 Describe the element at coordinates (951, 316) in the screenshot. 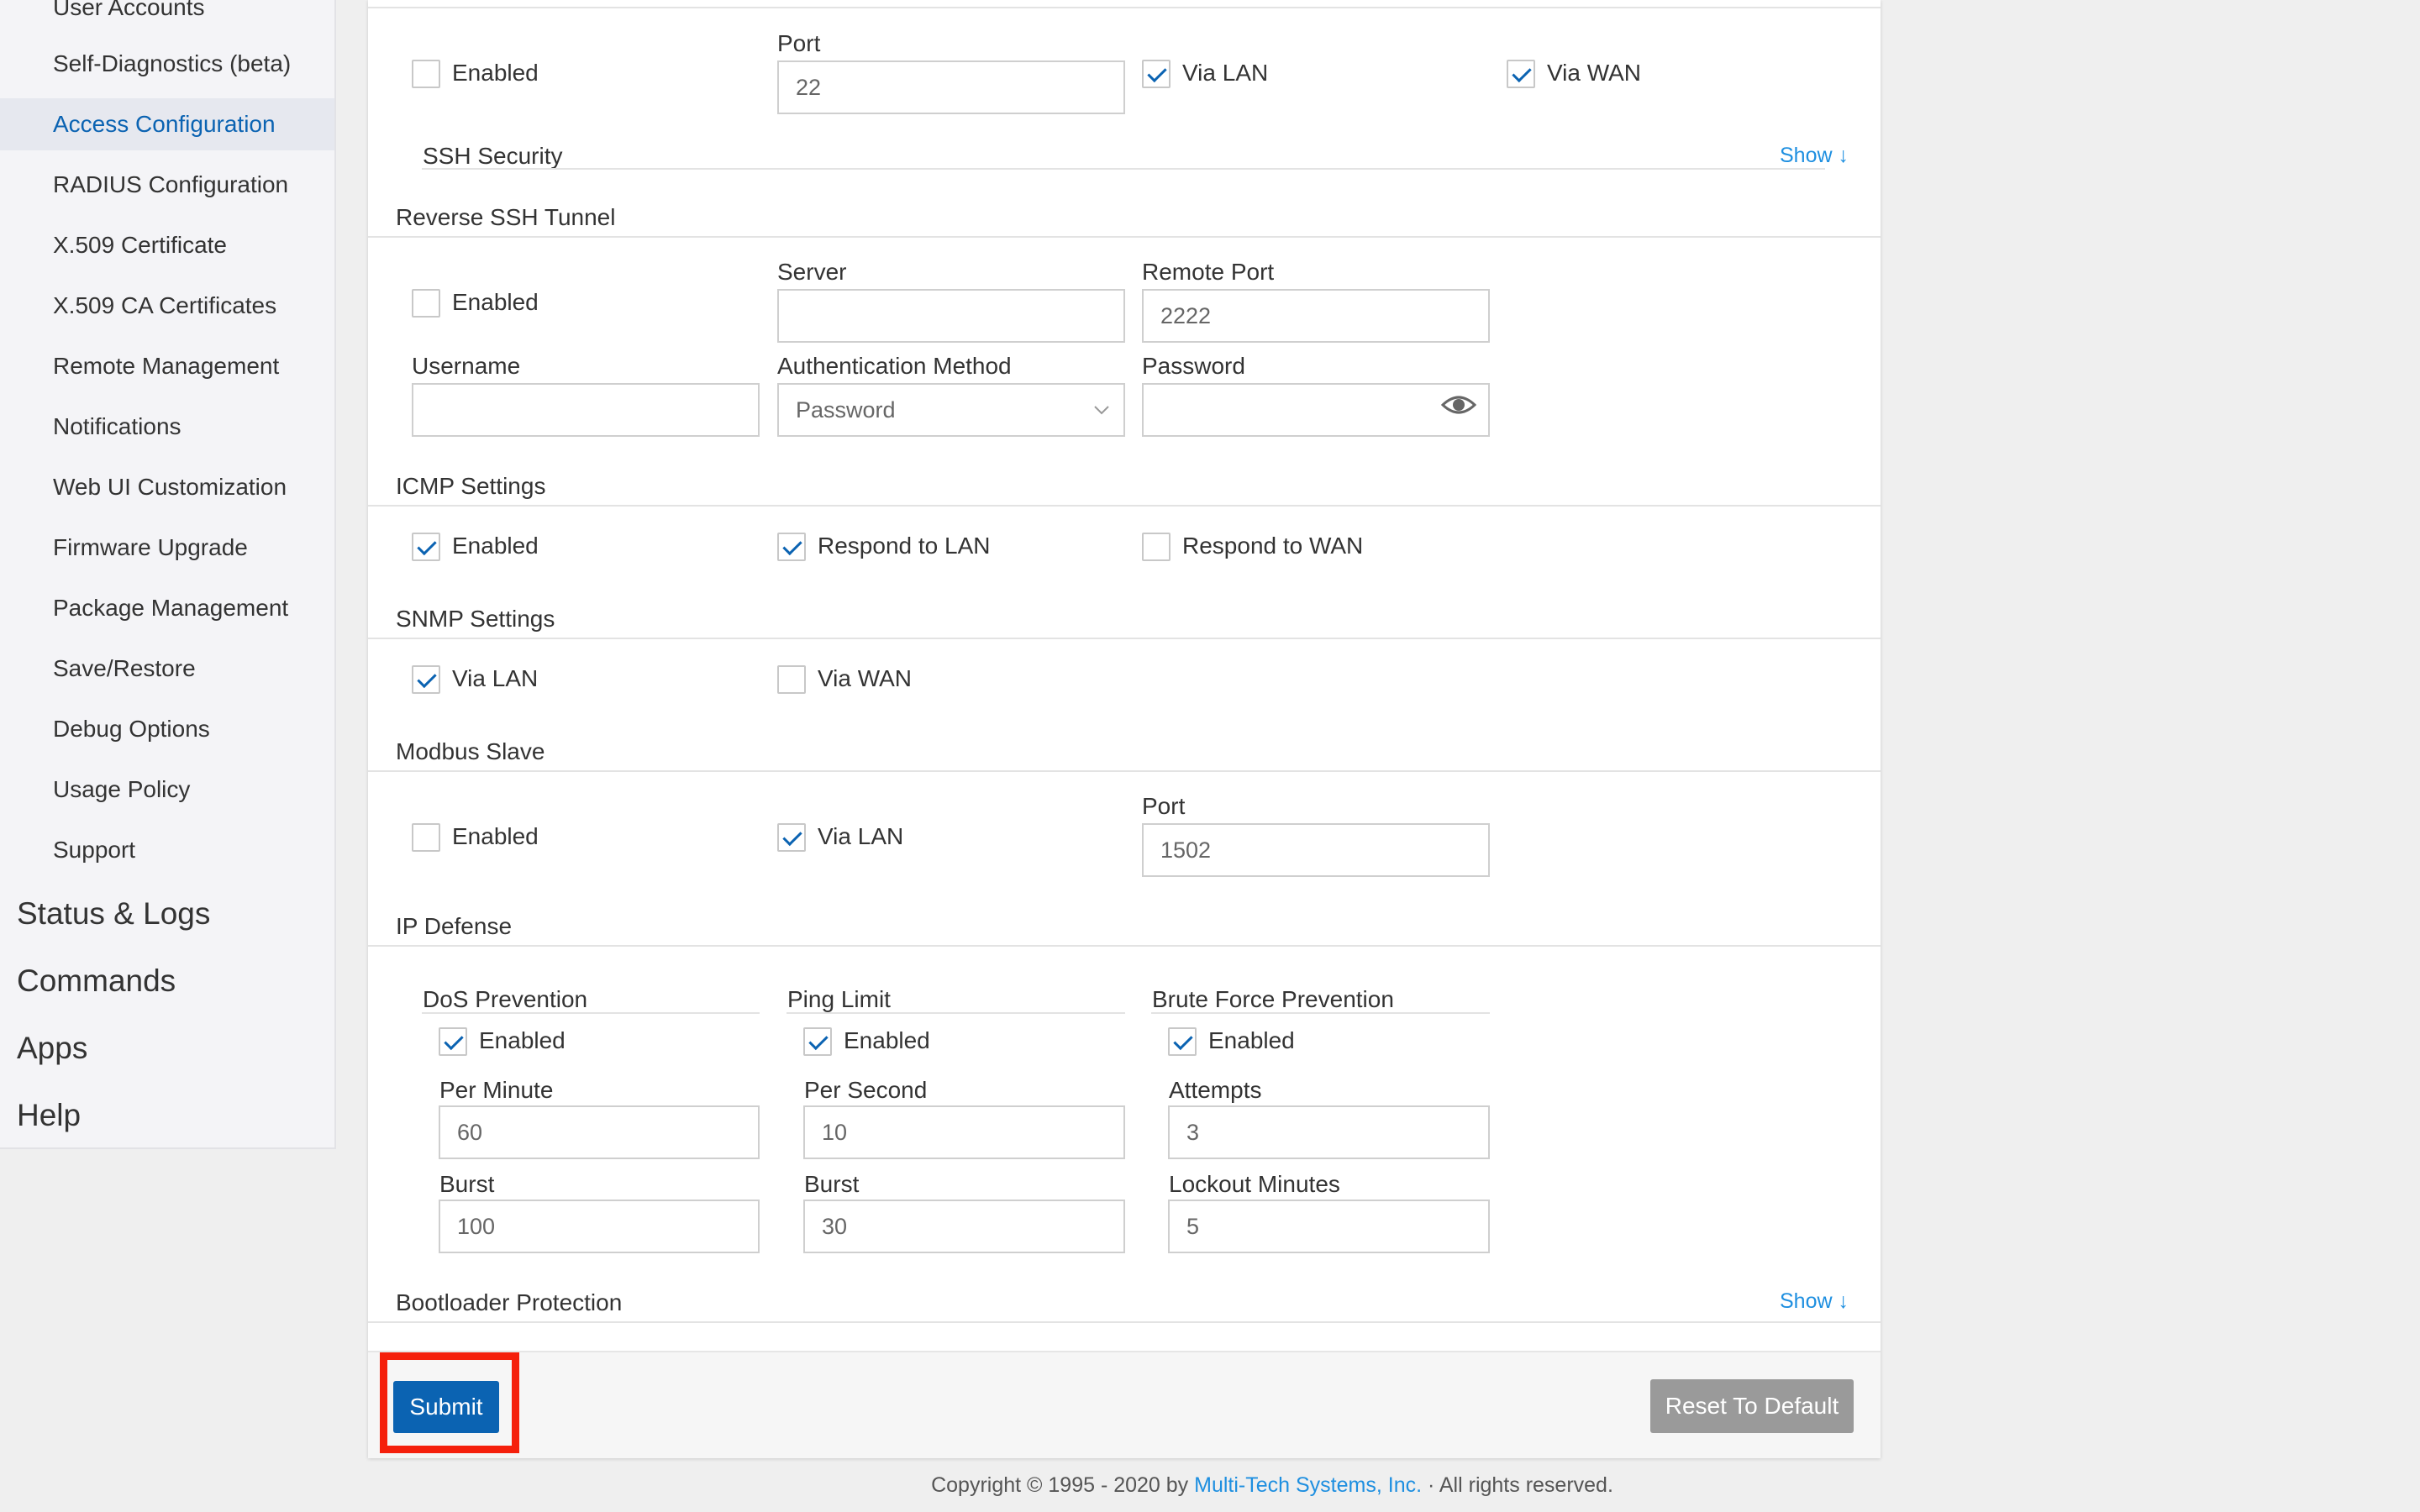

I see `server-input` at that location.